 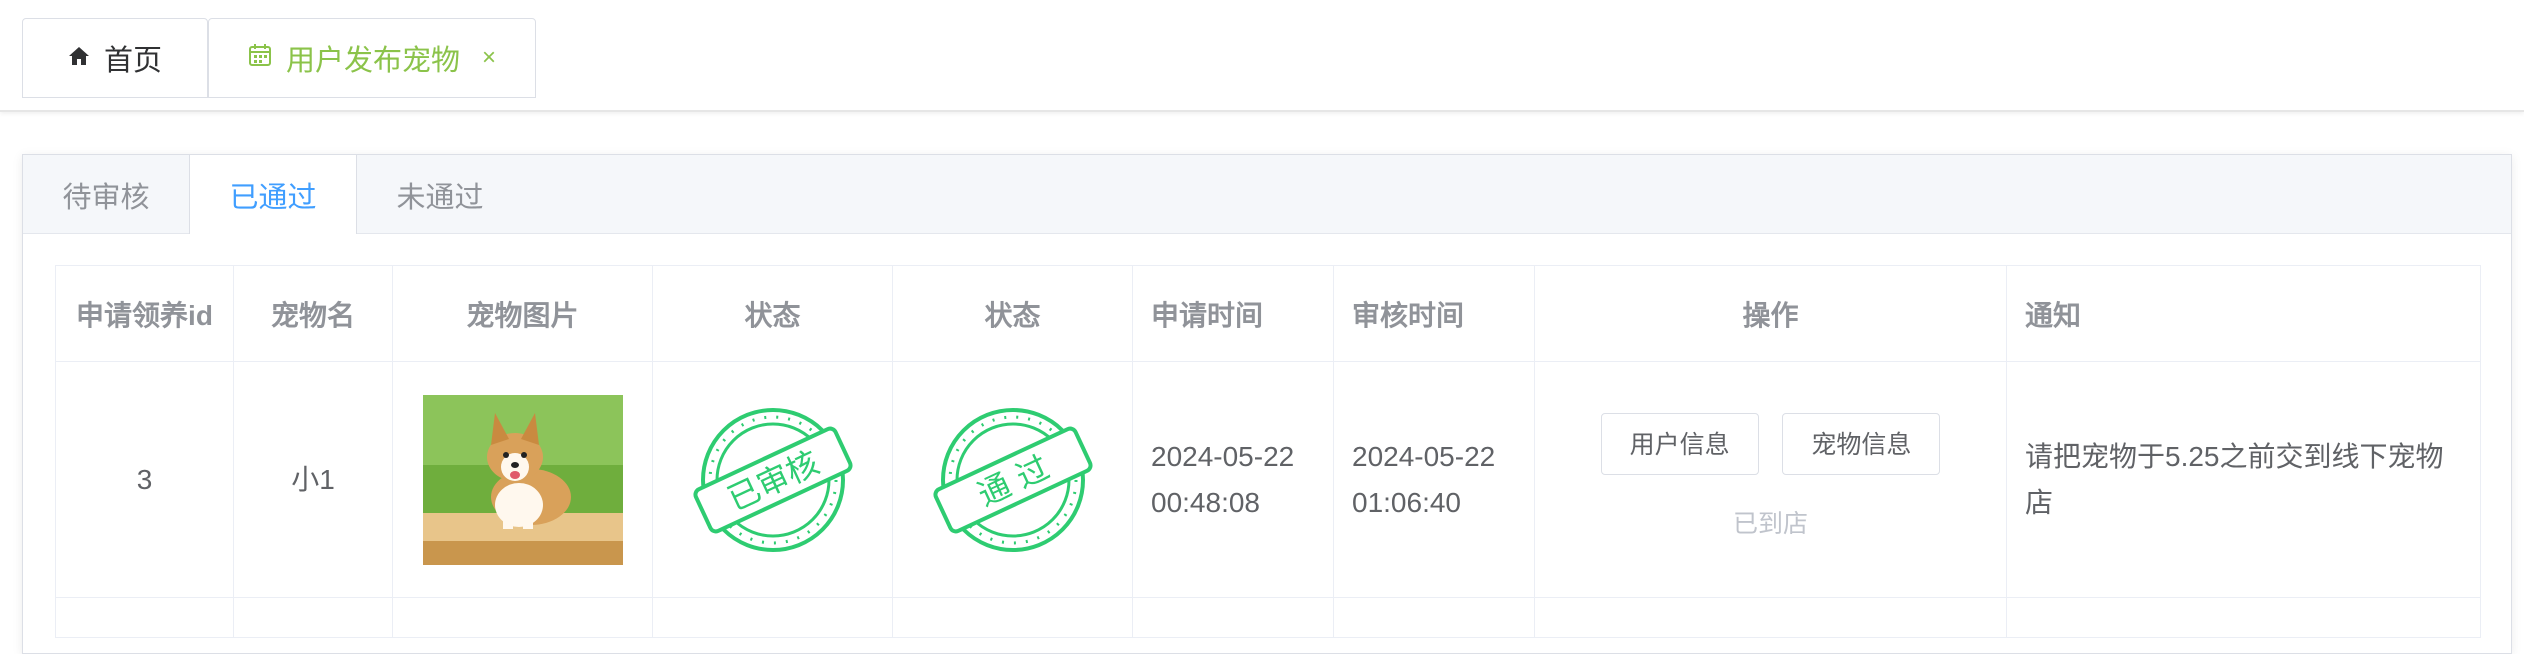 What do you see at coordinates (1861, 443) in the screenshot?
I see `pet-info-button: 宠物信息` at bounding box center [1861, 443].